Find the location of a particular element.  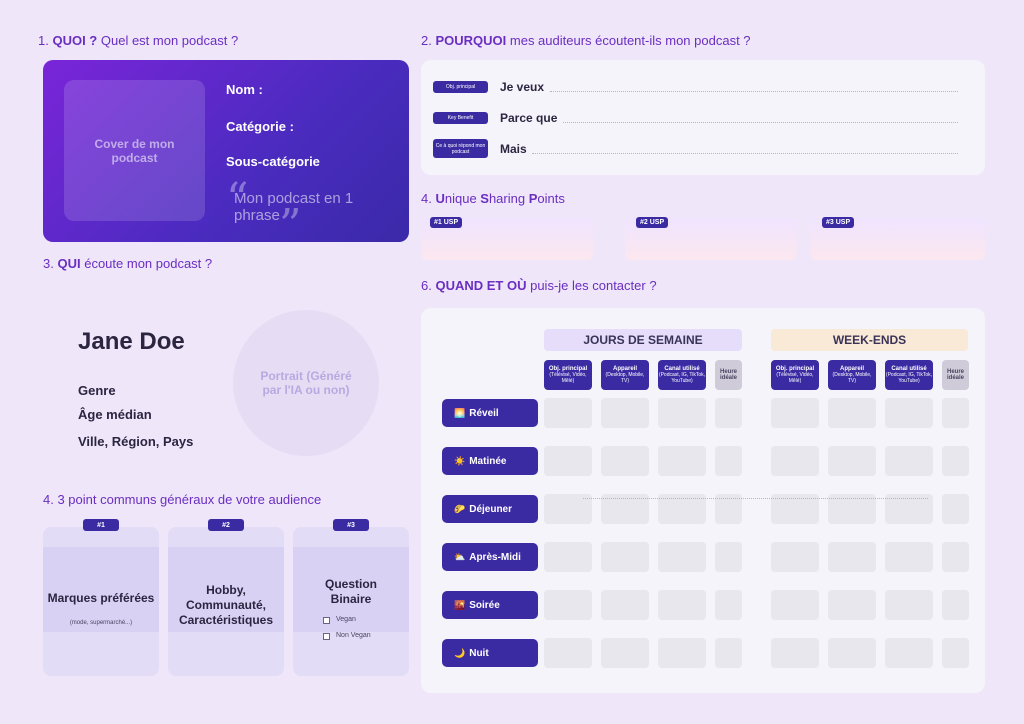

col-head-title: Heure idéale is located at coordinates (728, 375).